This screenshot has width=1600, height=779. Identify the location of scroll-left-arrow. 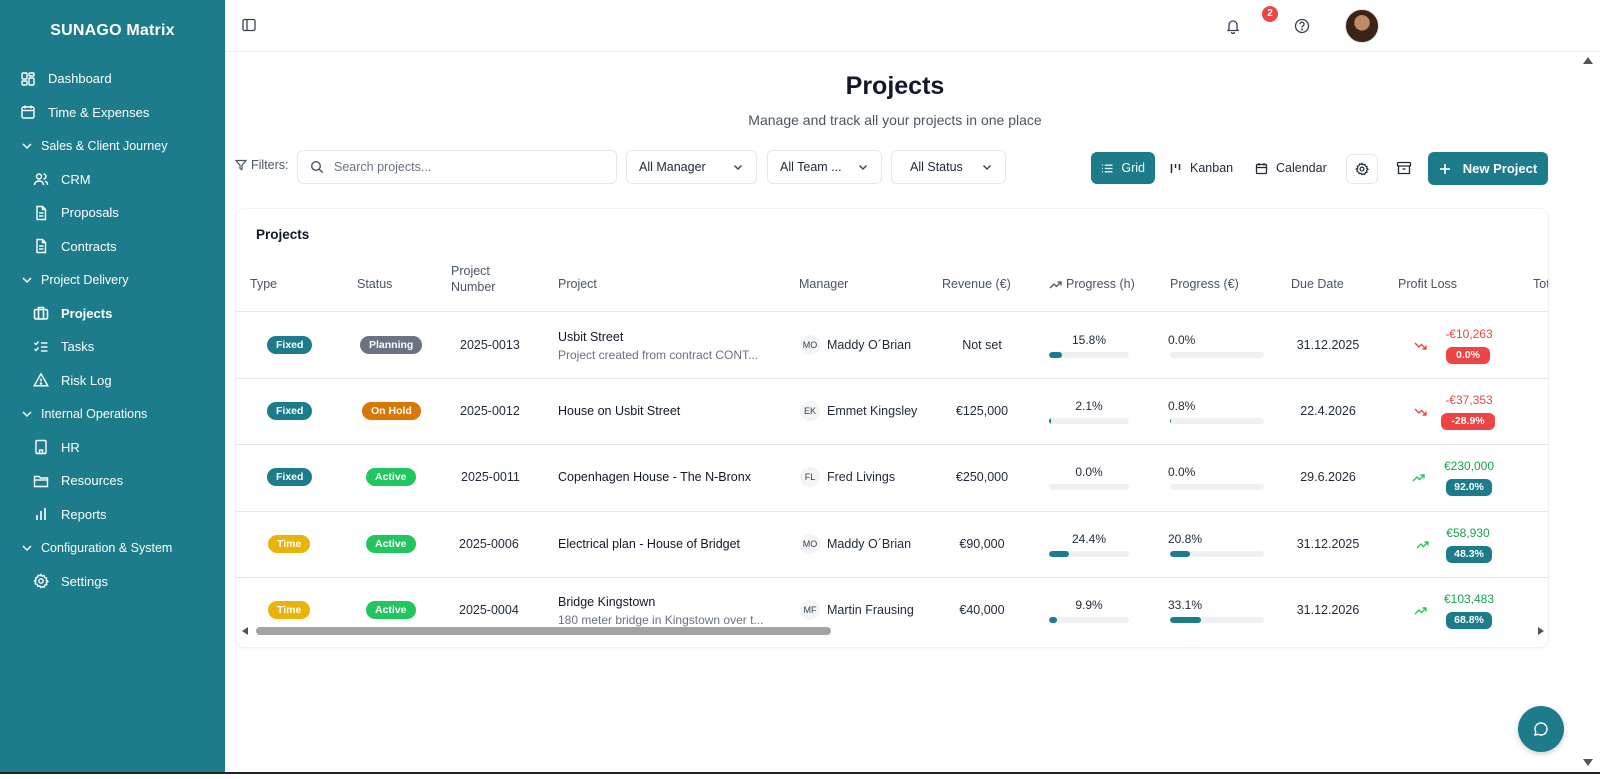
(245, 631).